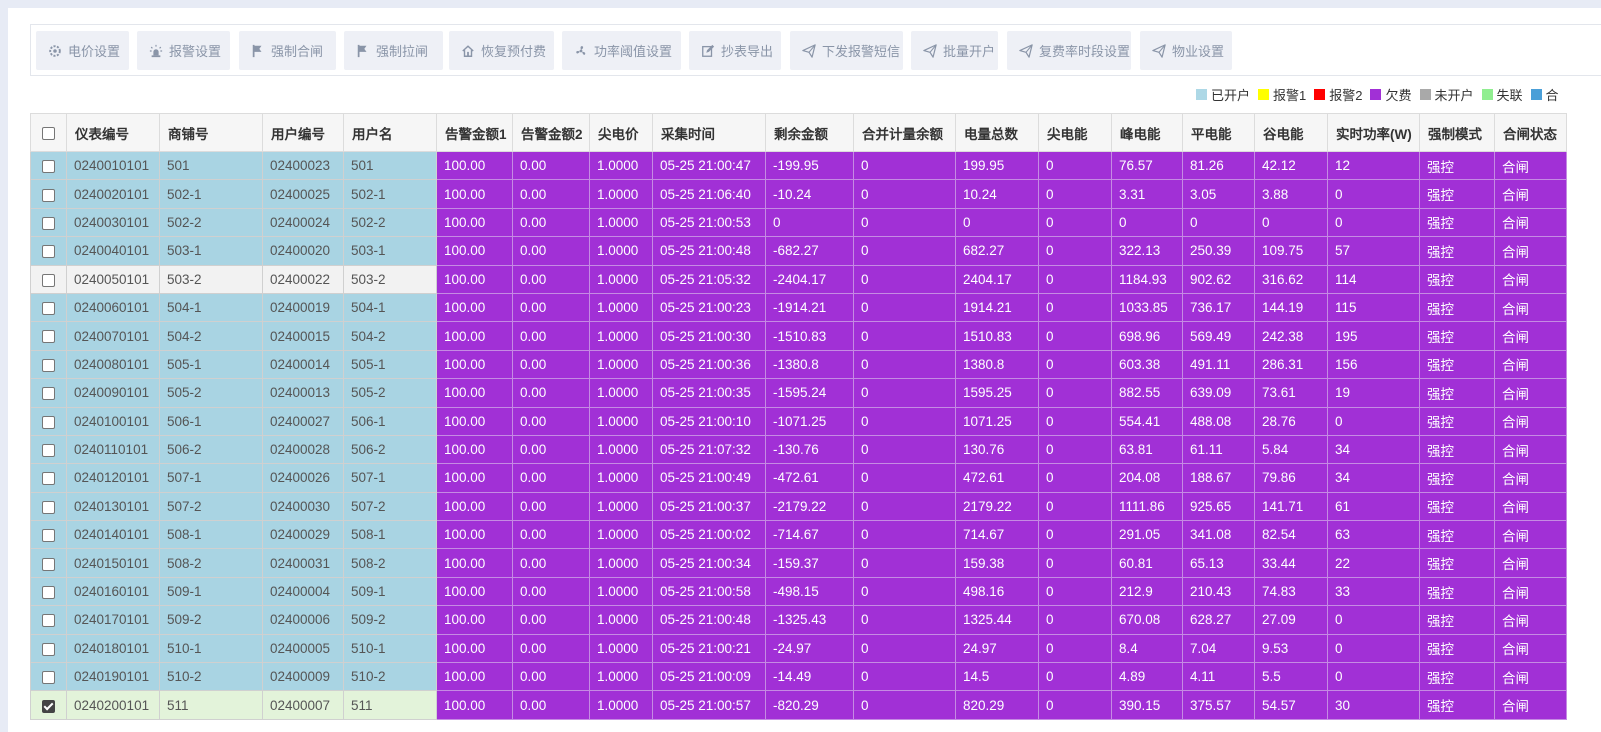 The width and height of the screenshot is (1601, 732). What do you see at coordinates (621, 50) in the screenshot?
I see `power-threshold-button: 功率阈值设置` at bounding box center [621, 50].